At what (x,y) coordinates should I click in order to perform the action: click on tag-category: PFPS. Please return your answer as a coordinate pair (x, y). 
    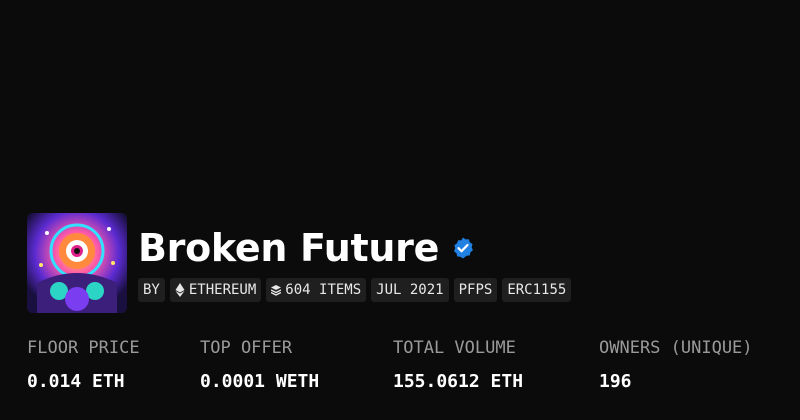
    Looking at the image, I should click on (475, 290).